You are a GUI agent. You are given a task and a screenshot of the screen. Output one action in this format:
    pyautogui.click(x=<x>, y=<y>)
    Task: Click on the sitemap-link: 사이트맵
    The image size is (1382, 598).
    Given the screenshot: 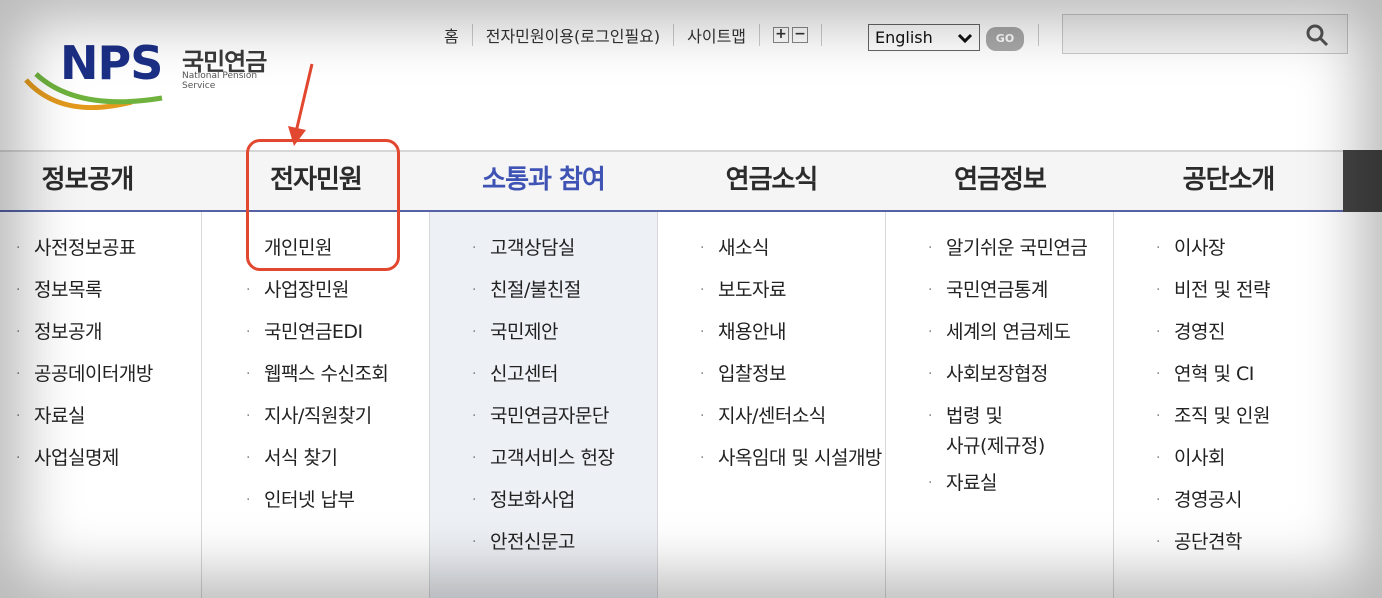 What is the action you would take?
    pyautogui.click(x=716, y=35)
    